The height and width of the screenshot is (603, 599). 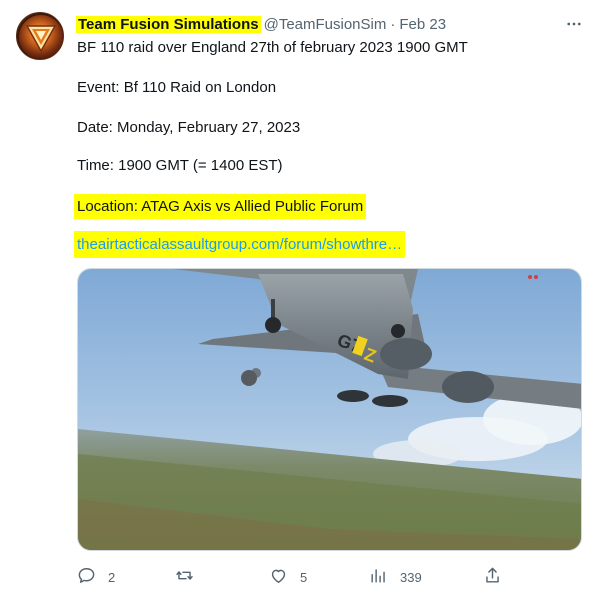 What do you see at coordinates (184, 577) in the screenshot?
I see `retweet-icon` at bounding box center [184, 577].